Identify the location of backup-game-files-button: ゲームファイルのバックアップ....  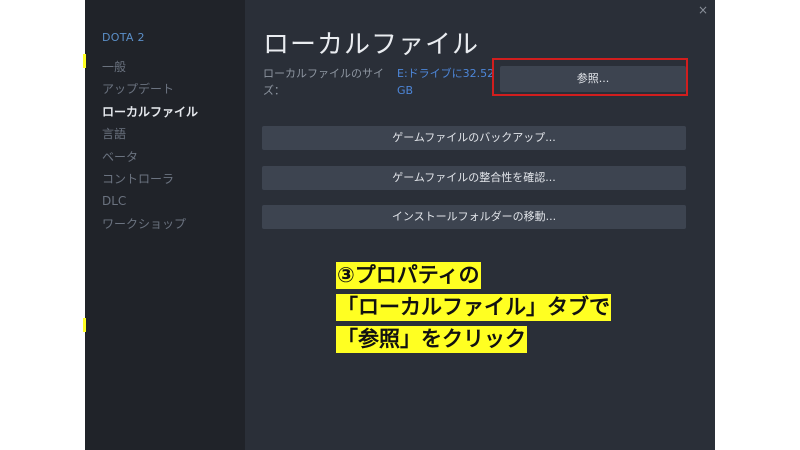
(474, 138).